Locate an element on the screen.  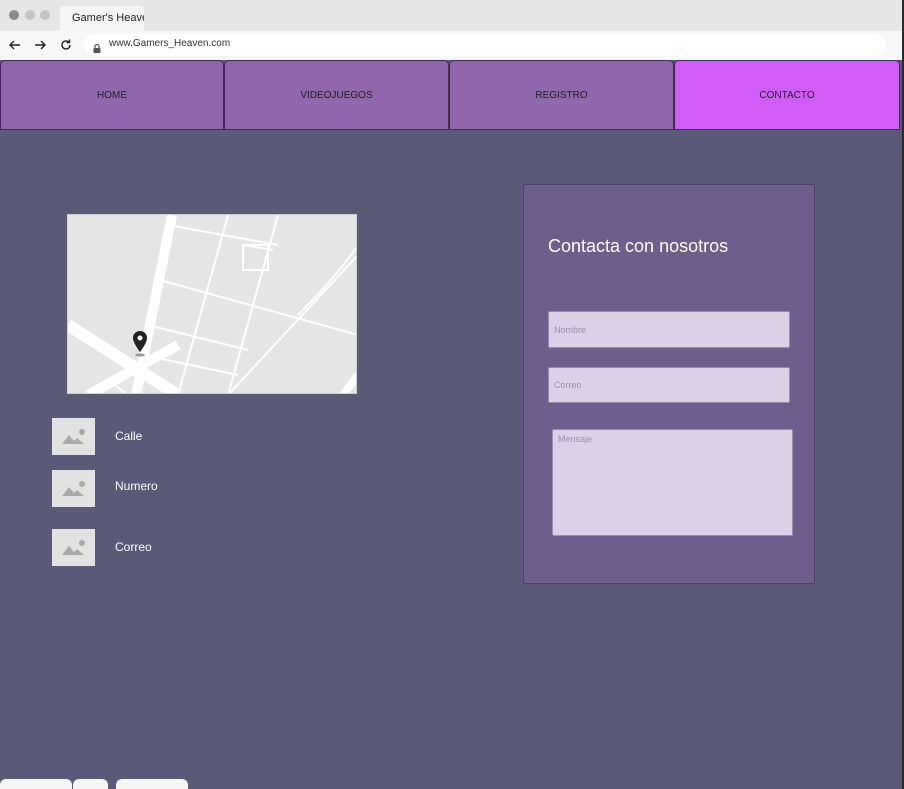
nav-home: HOME is located at coordinates (112, 95).